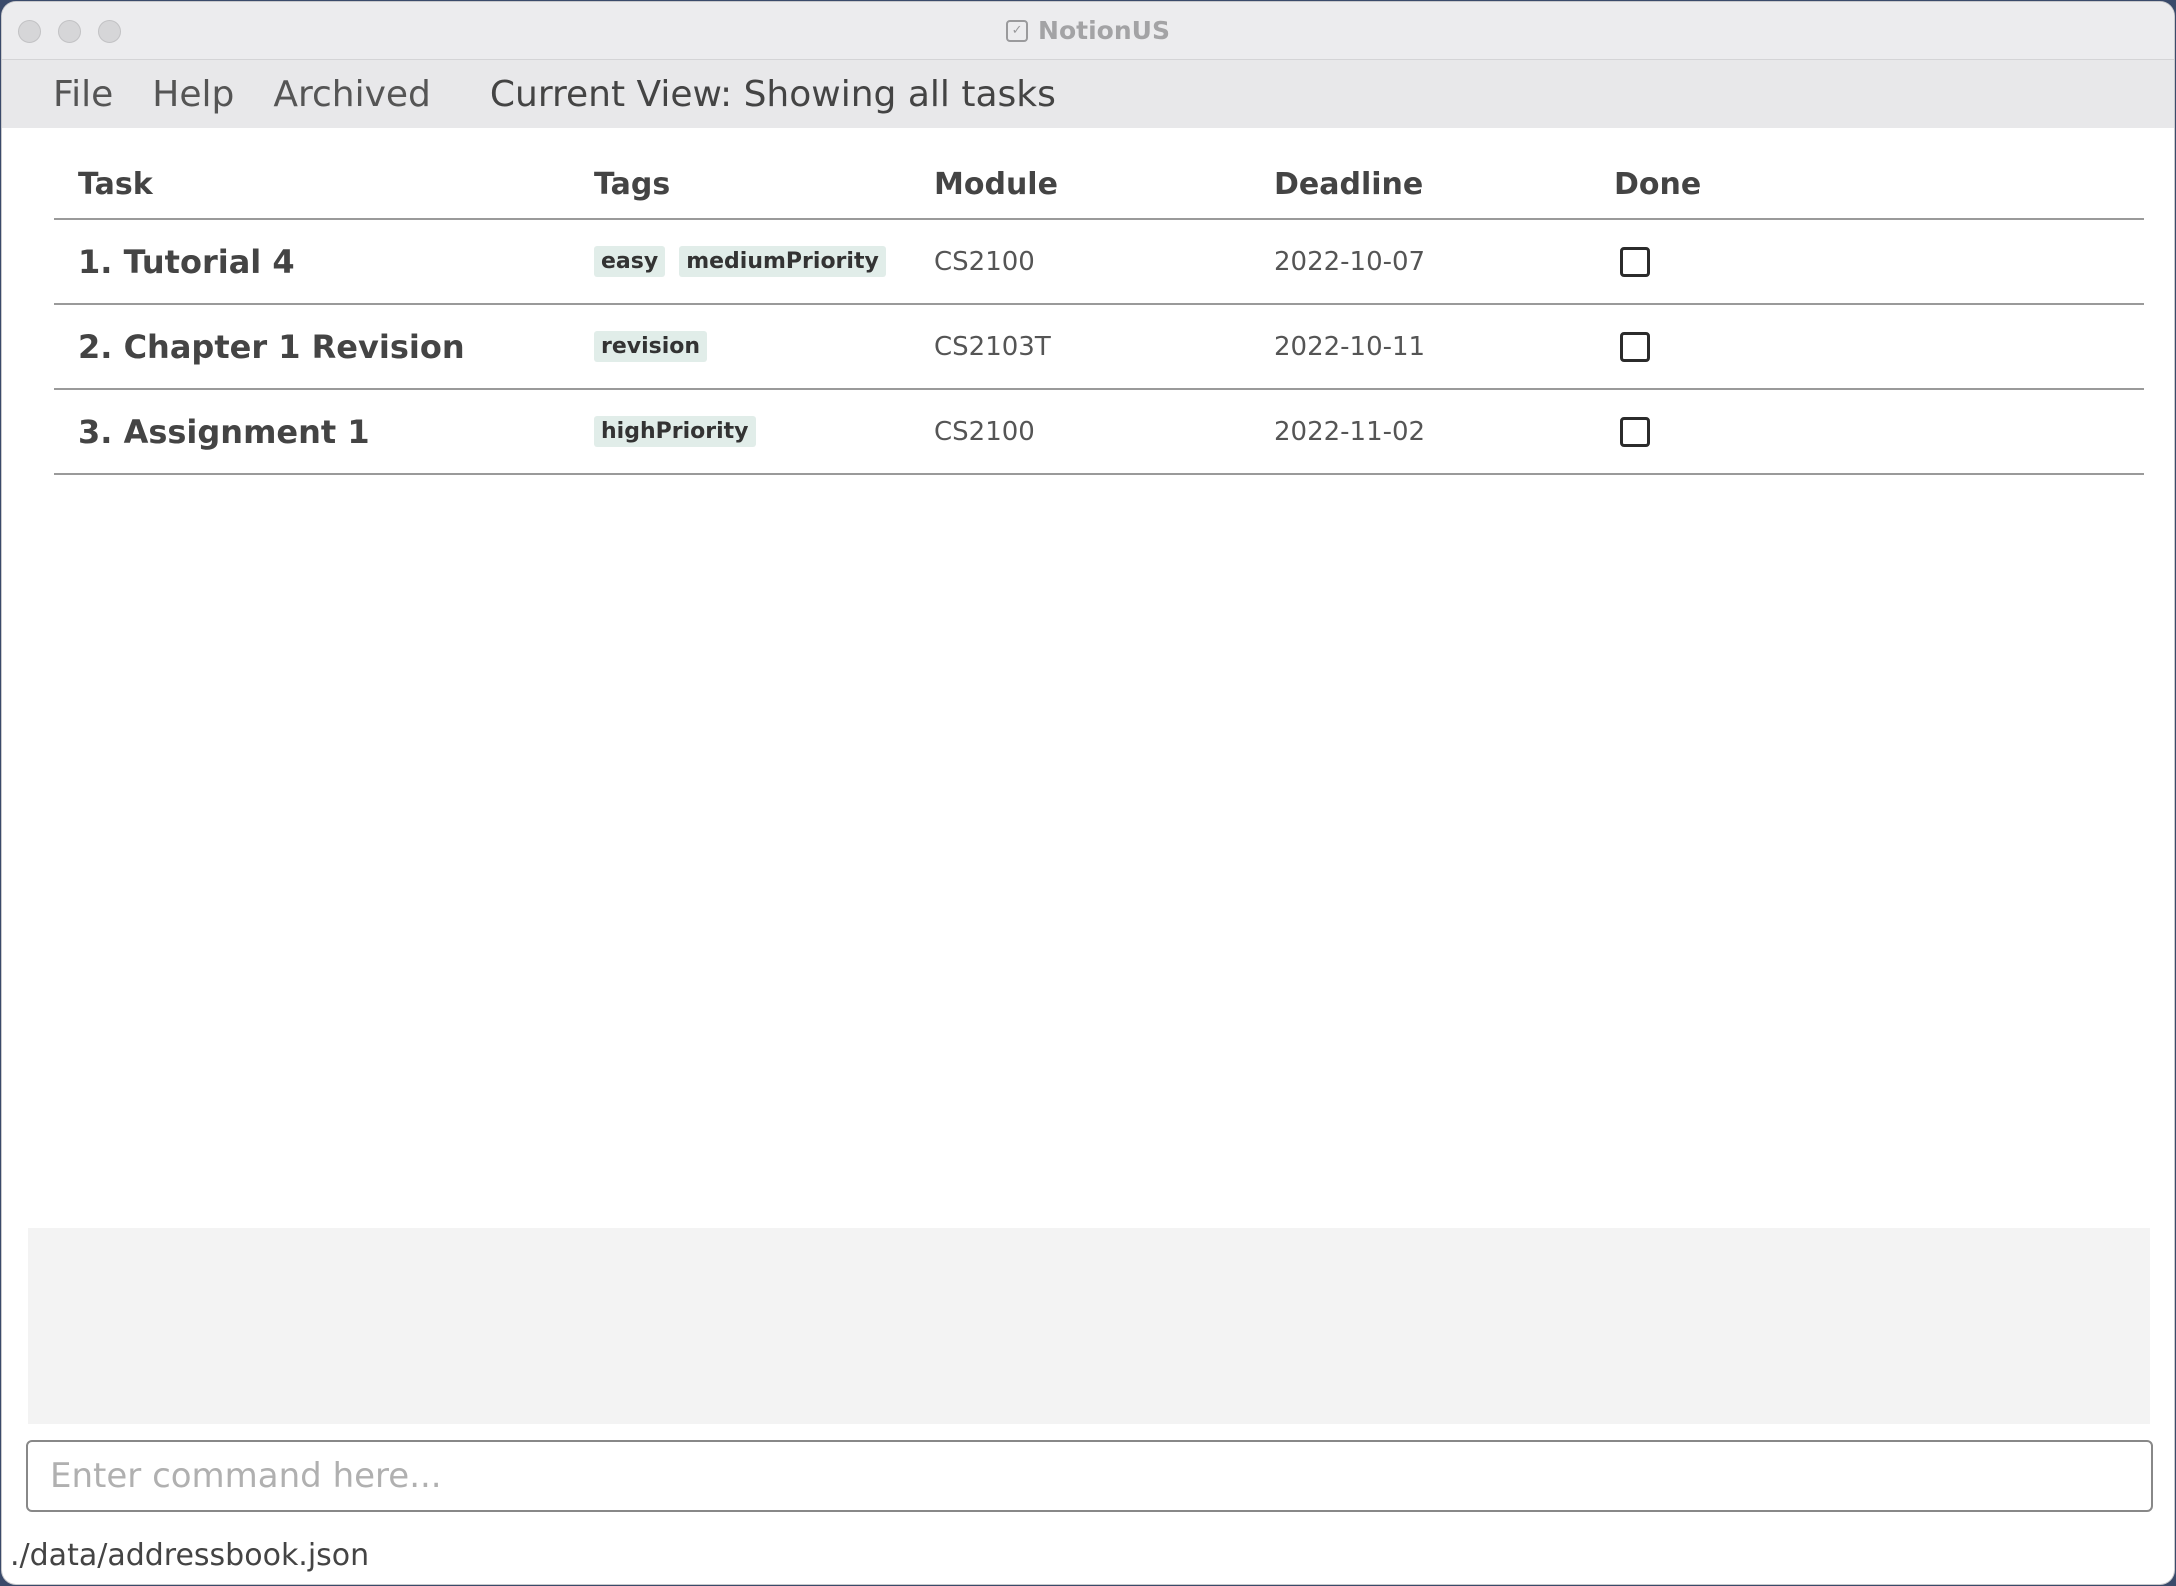 This screenshot has width=2176, height=1586. What do you see at coordinates (115, 184) in the screenshot?
I see `header-task: Task` at bounding box center [115, 184].